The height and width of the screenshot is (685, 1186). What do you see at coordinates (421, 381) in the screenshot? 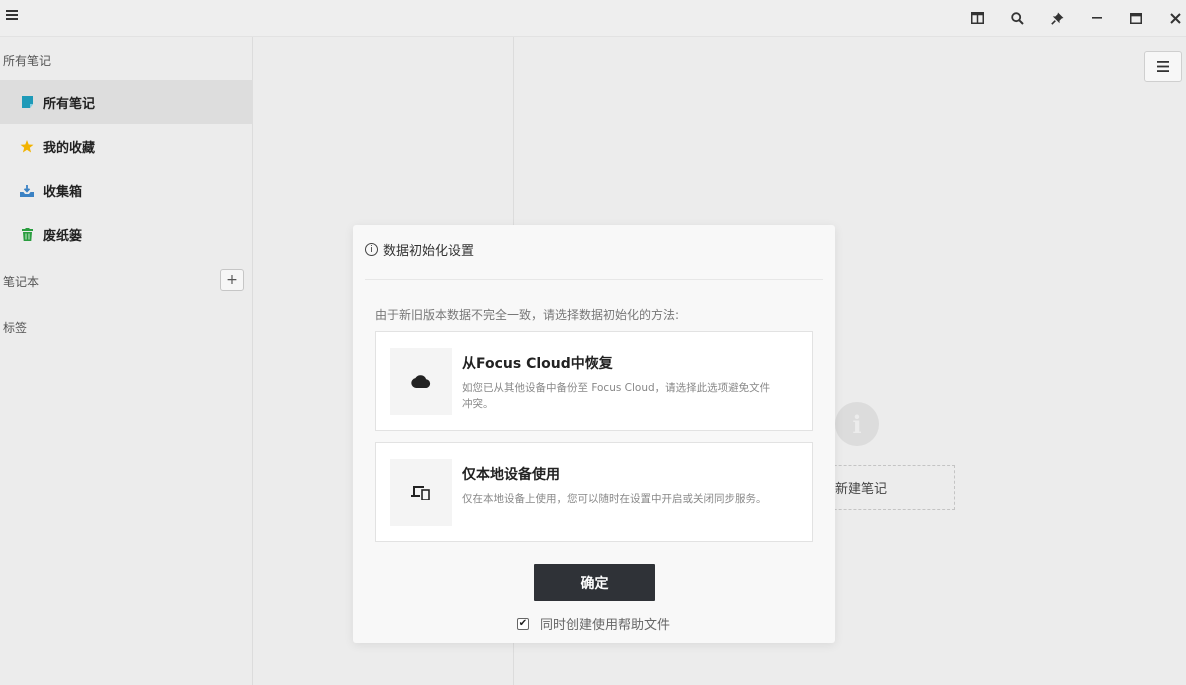
I see `cloud-icon` at bounding box center [421, 381].